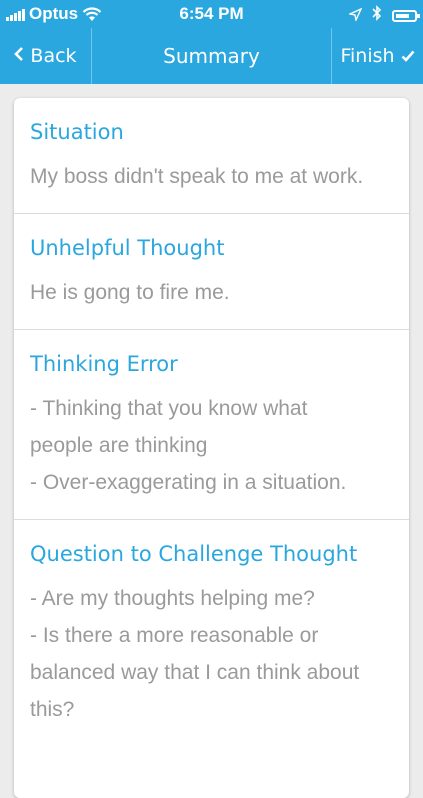  What do you see at coordinates (174, 635) in the screenshot?
I see `section-line: - Is there a more reasonable or` at bounding box center [174, 635].